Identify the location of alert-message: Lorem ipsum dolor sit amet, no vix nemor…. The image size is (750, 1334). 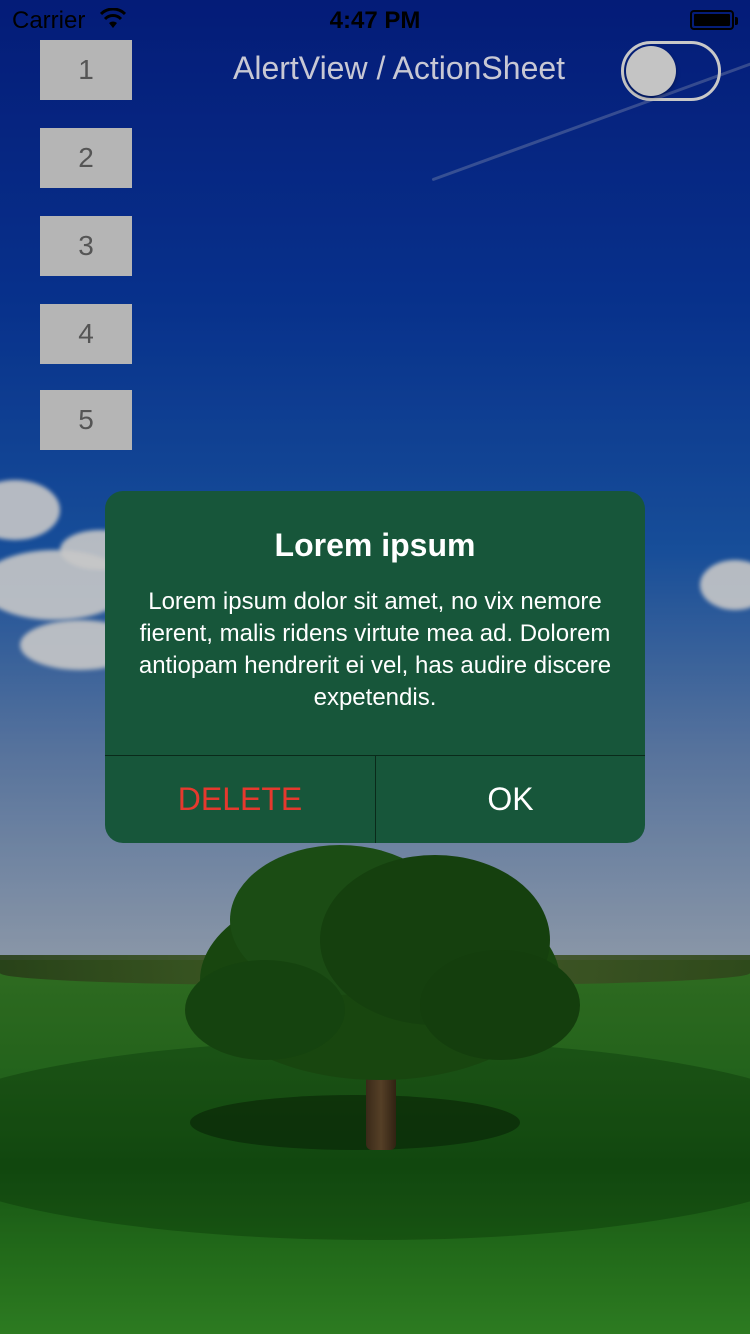
(375, 649).